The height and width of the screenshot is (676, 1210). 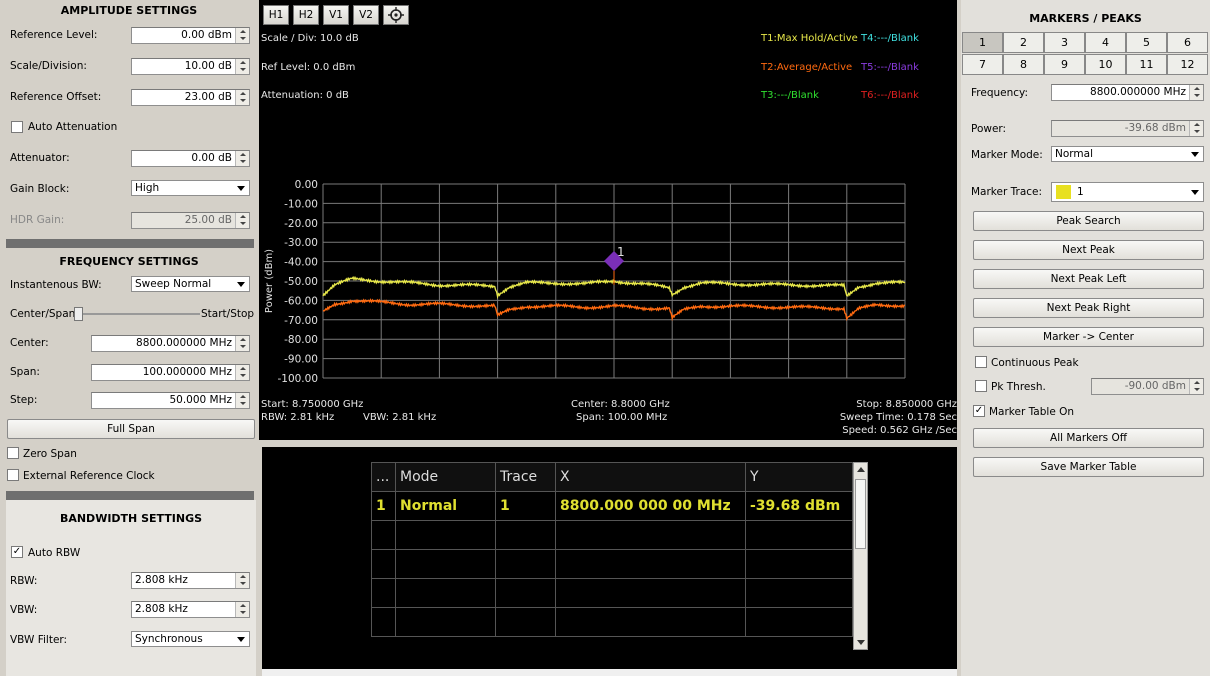 What do you see at coordinates (861, 642) in the screenshot?
I see `scroll-down-icon` at bounding box center [861, 642].